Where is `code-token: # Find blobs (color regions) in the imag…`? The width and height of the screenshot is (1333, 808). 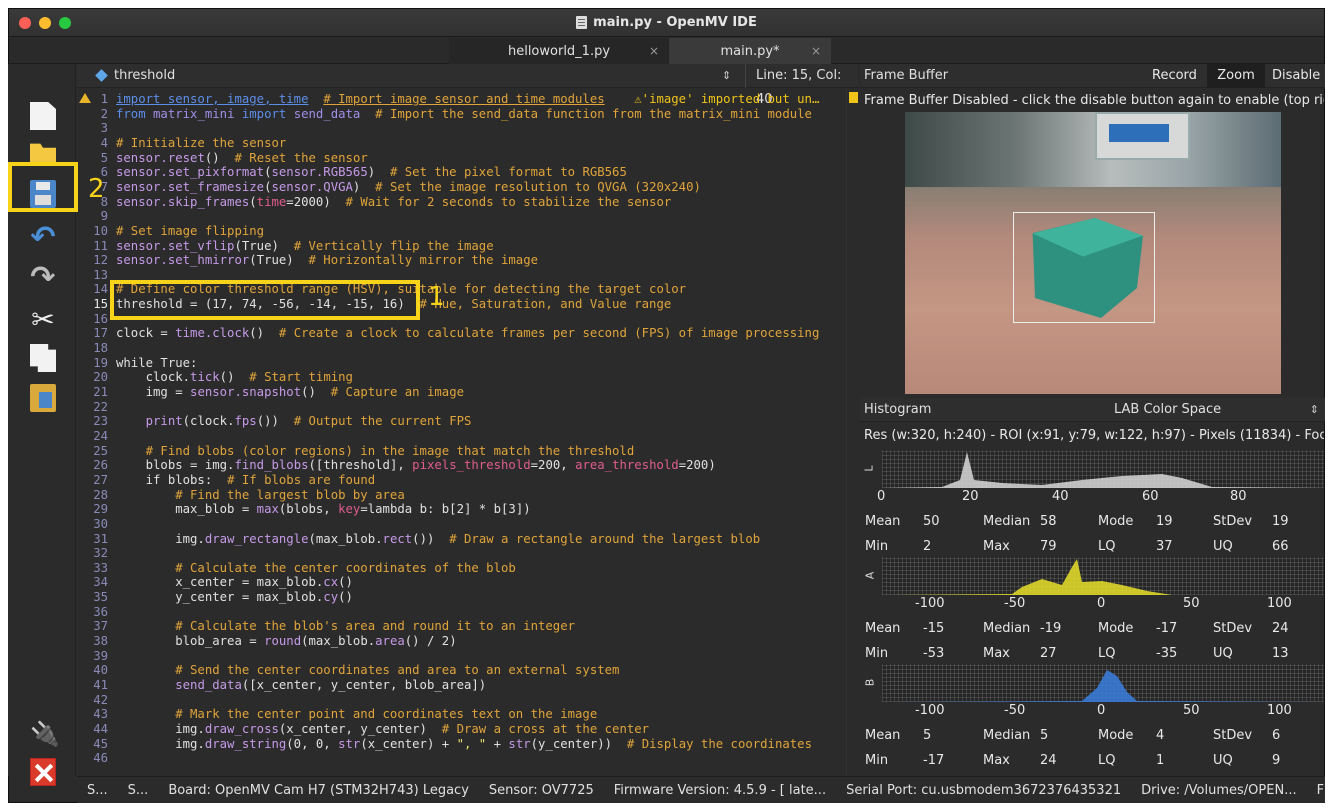 code-token: # Find blobs (color regions) in the imag… is located at coordinates (375, 450).